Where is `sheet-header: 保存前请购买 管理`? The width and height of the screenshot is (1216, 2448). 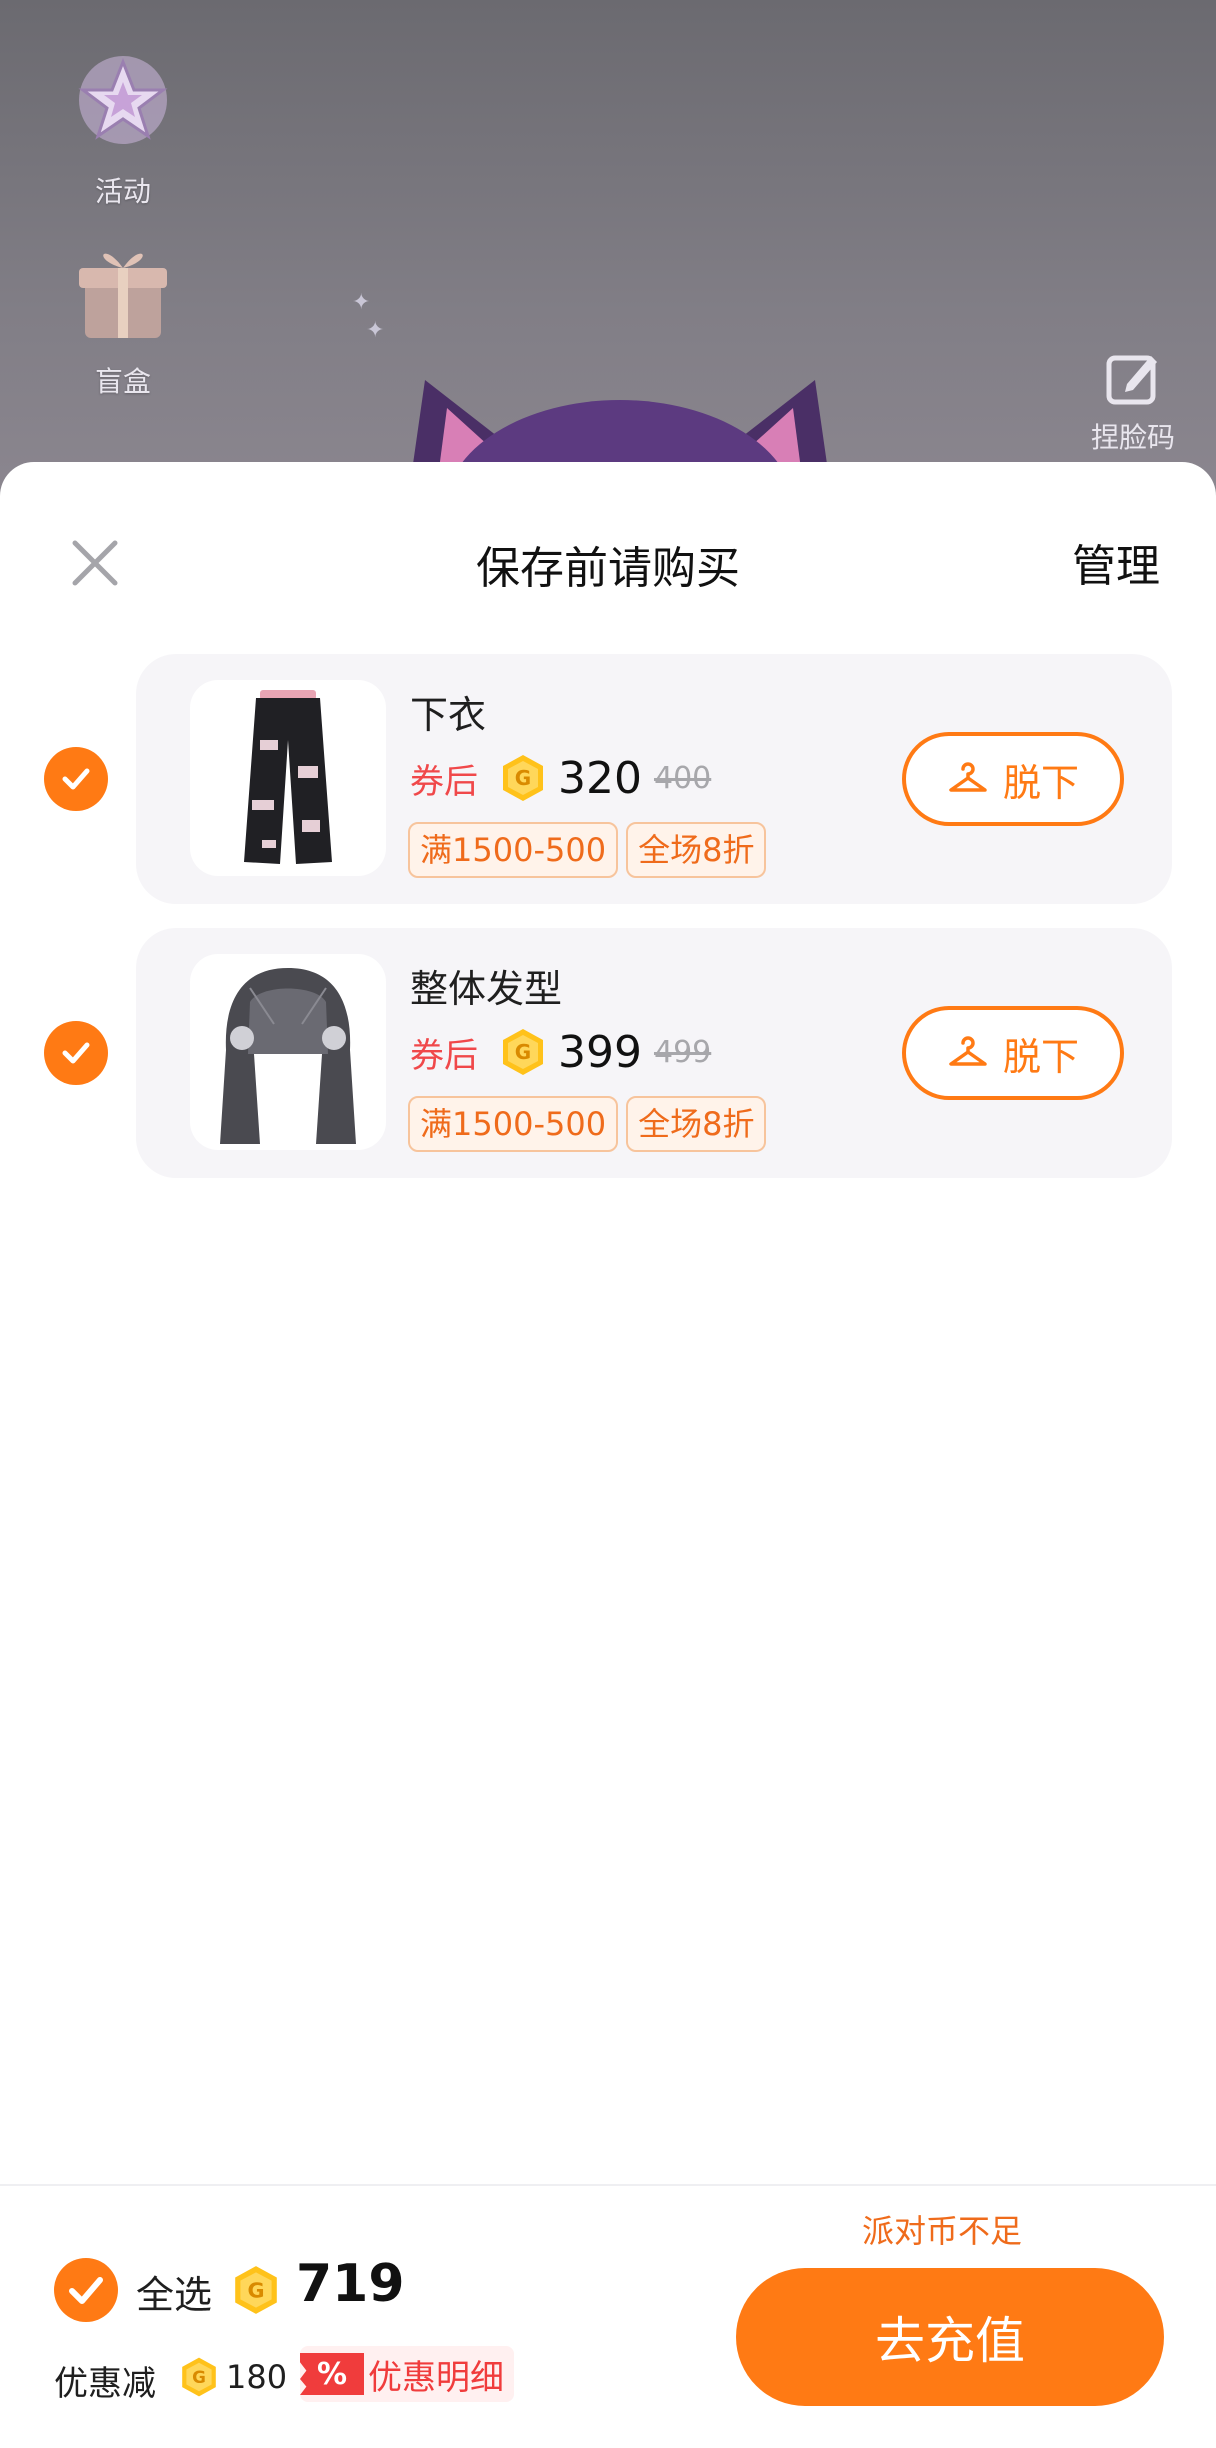 sheet-header: 保存前请购买 管理 is located at coordinates (608, 557).